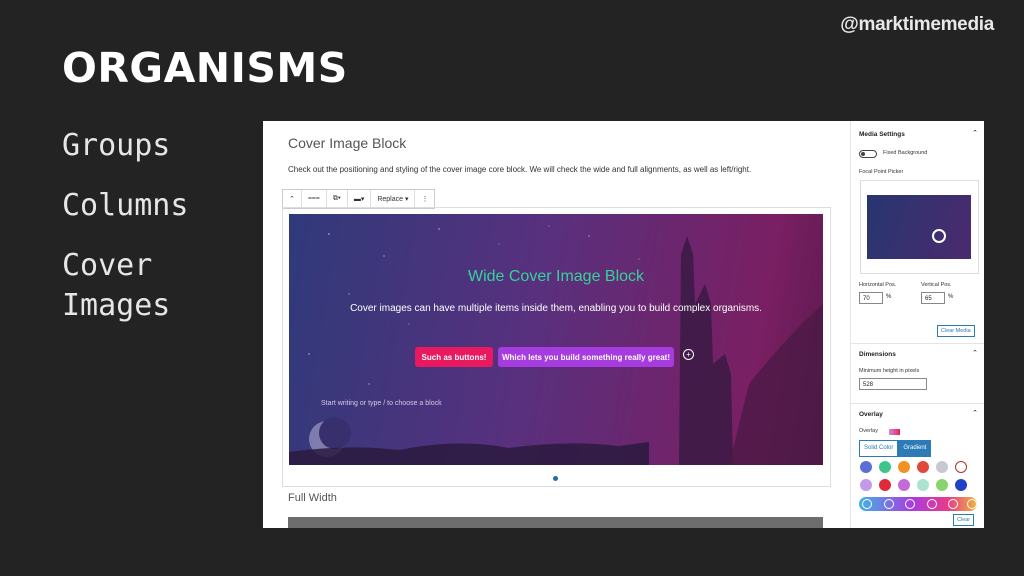 The image size is (1024, 576). What do you see at coordinates (878, 285) in the screenshot?
I see `horizontal-pos-label: Horizontal Pos.` at bounding box center [878, 285].